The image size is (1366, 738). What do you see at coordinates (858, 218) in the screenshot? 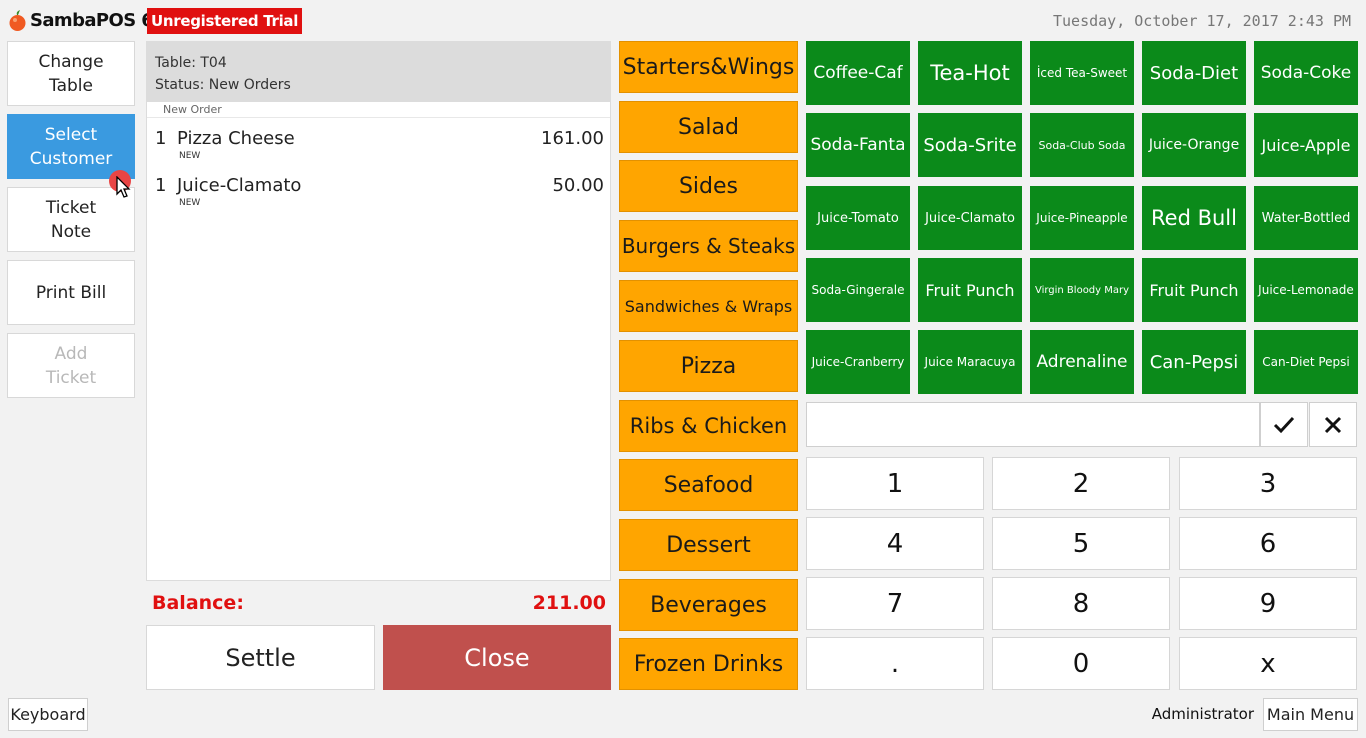
I see `product-button: Juice-Tomato` at bounding box center [858, 218].